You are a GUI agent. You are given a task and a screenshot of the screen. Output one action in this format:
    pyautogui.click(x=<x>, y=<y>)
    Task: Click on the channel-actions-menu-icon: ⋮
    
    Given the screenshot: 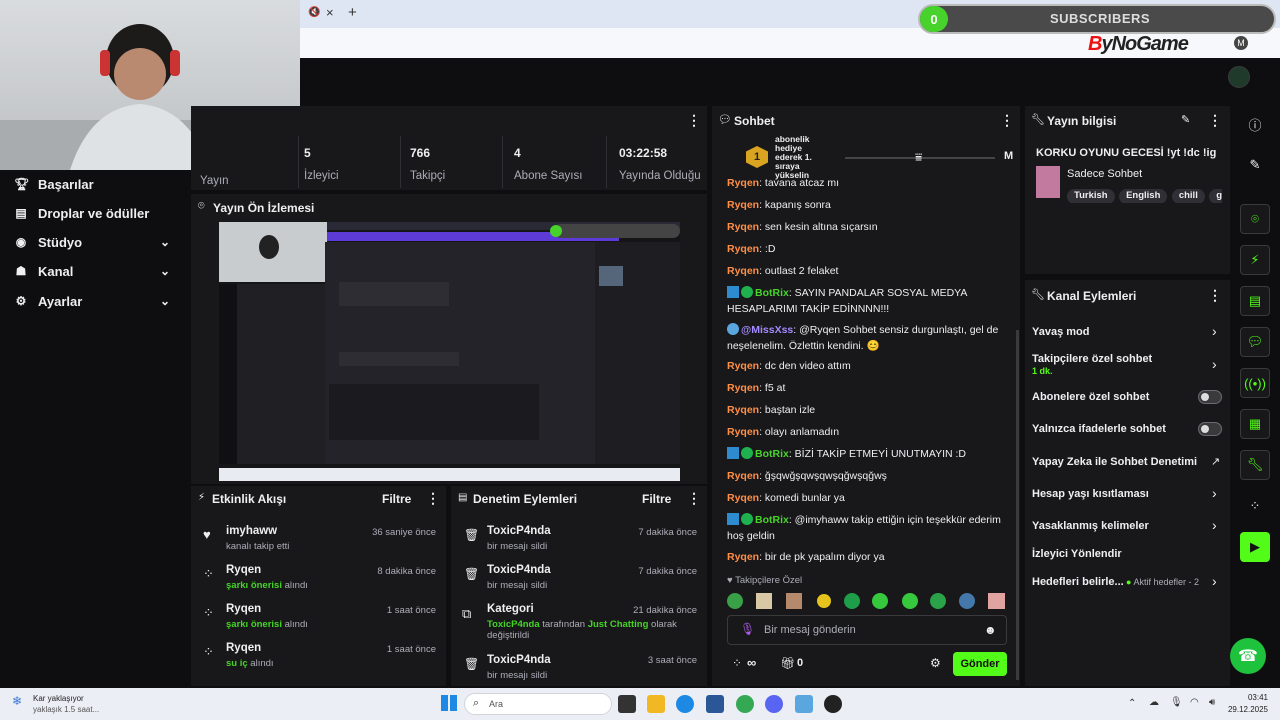 What is the action you would take?
    pyautogui.click(x=1215, y=295)
    